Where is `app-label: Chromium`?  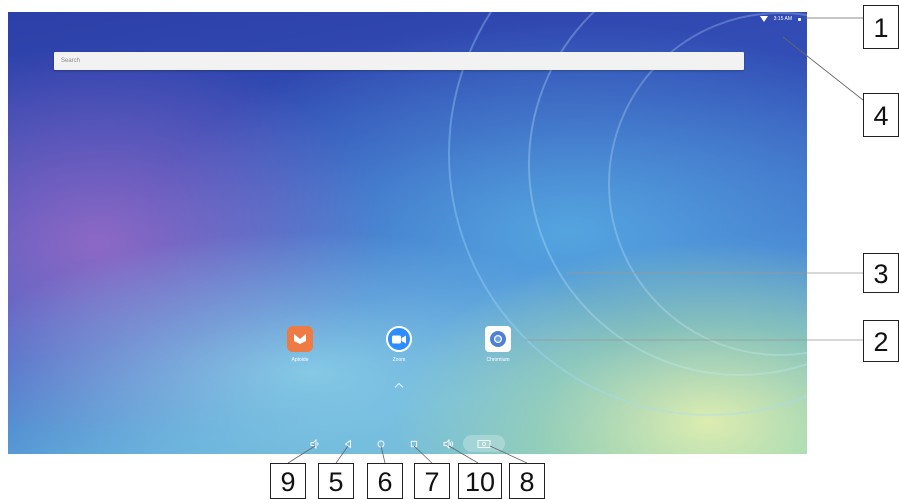 app-label: Chromium is located at coordinates (498, 360).